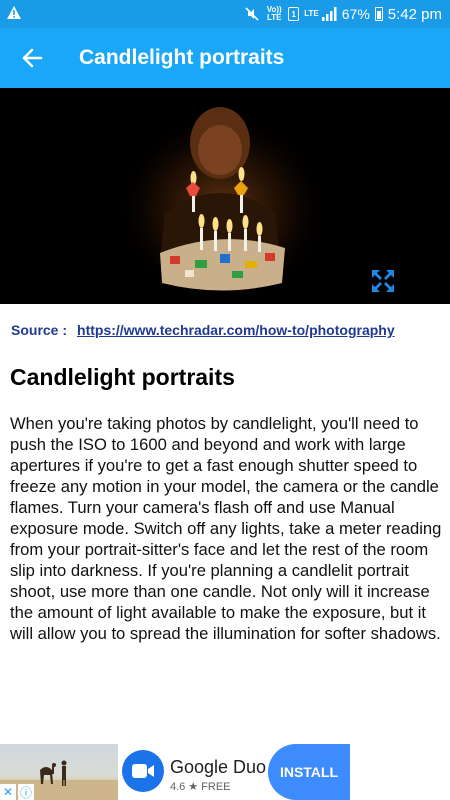  What do you see at coordinates (225, 14) in the screenshot?
I see `status-bar: Vo)) LTE 1 LTE 67% 5:42 pm` at bounding box center [225, 14].